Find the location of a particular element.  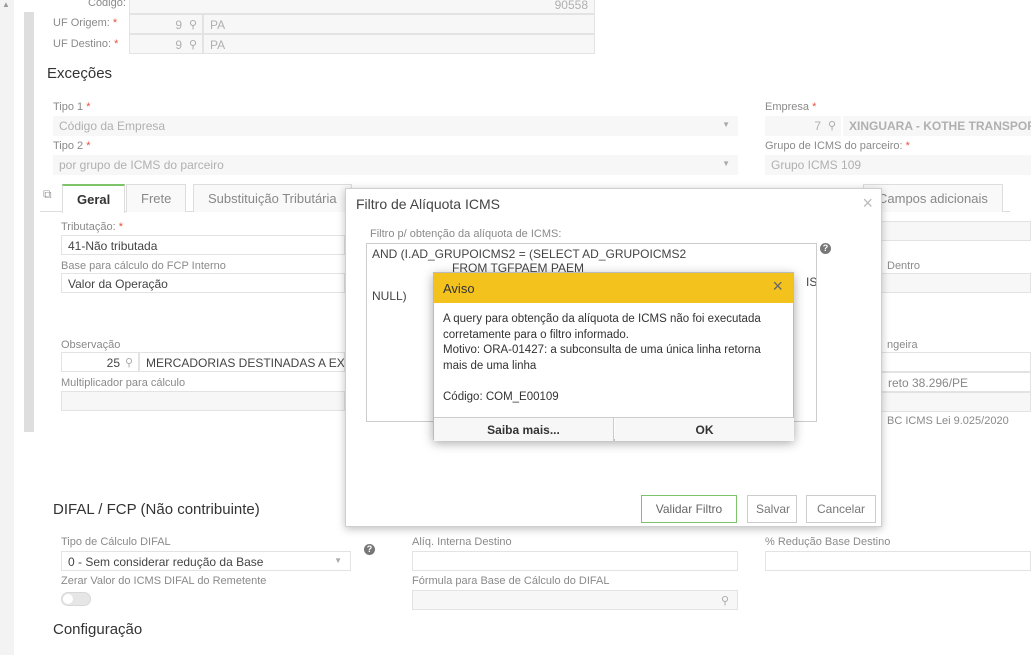

difal-title: DIFAL / FCP (Não contribuinte) is located at coordinates (156, 509).